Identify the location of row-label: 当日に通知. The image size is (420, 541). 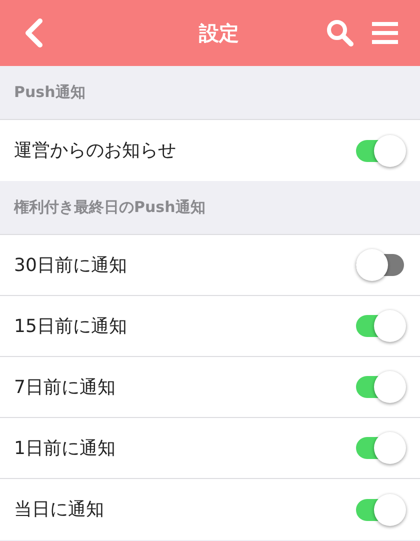
(59, 510).